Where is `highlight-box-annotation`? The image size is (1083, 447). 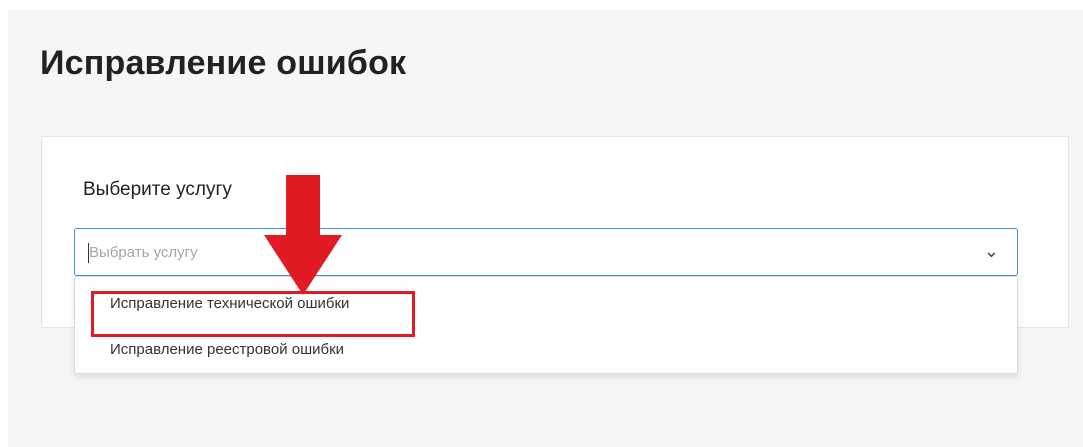 highlight-box-annotation is located at coordinates (253, 314).